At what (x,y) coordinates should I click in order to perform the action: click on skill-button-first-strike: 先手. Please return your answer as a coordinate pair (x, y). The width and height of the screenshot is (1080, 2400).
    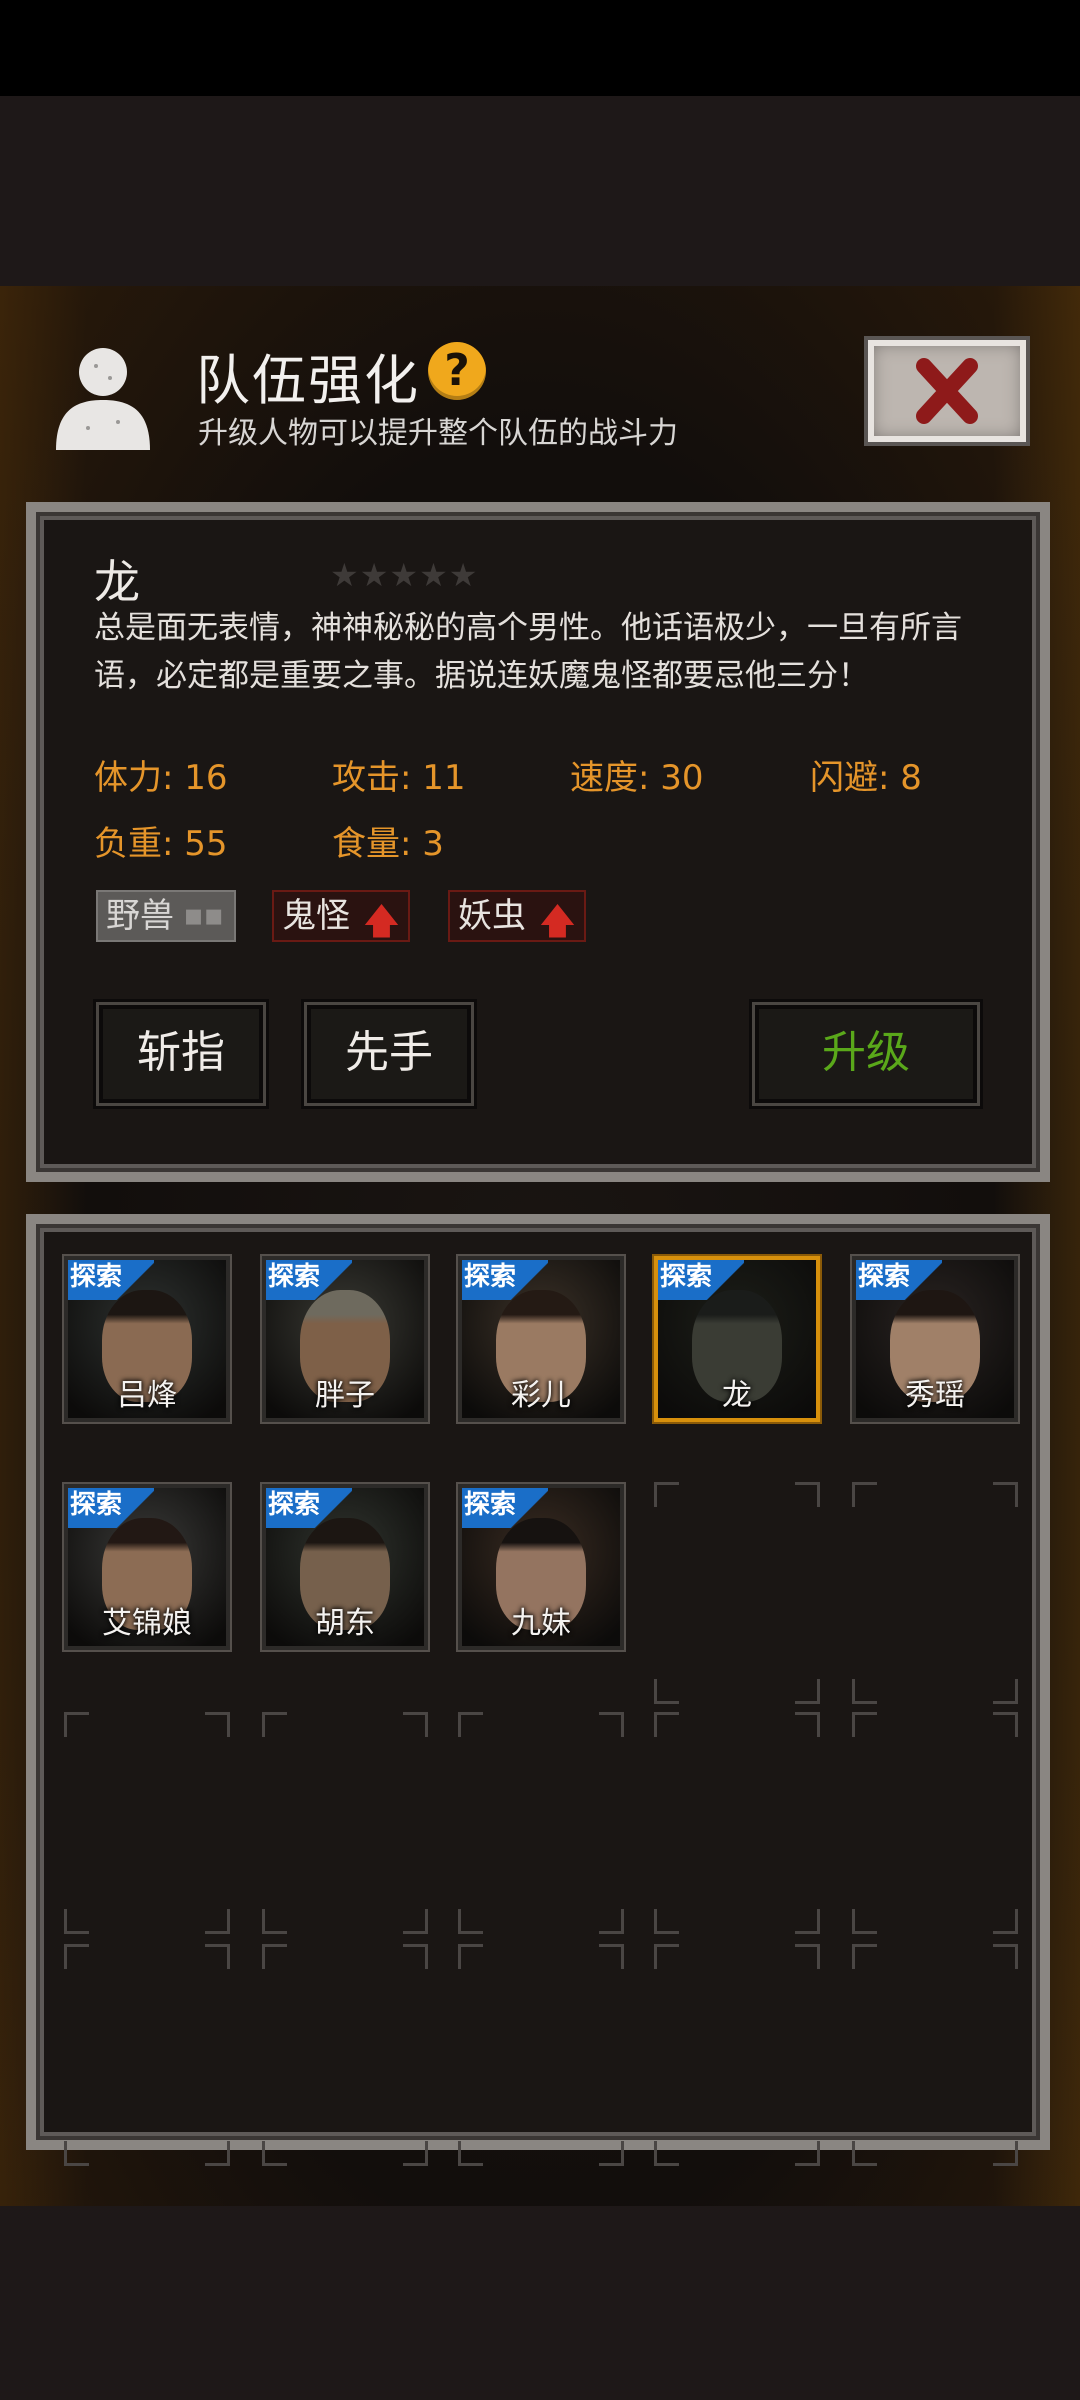
    Looking at the image, I should click on (389, 1054).